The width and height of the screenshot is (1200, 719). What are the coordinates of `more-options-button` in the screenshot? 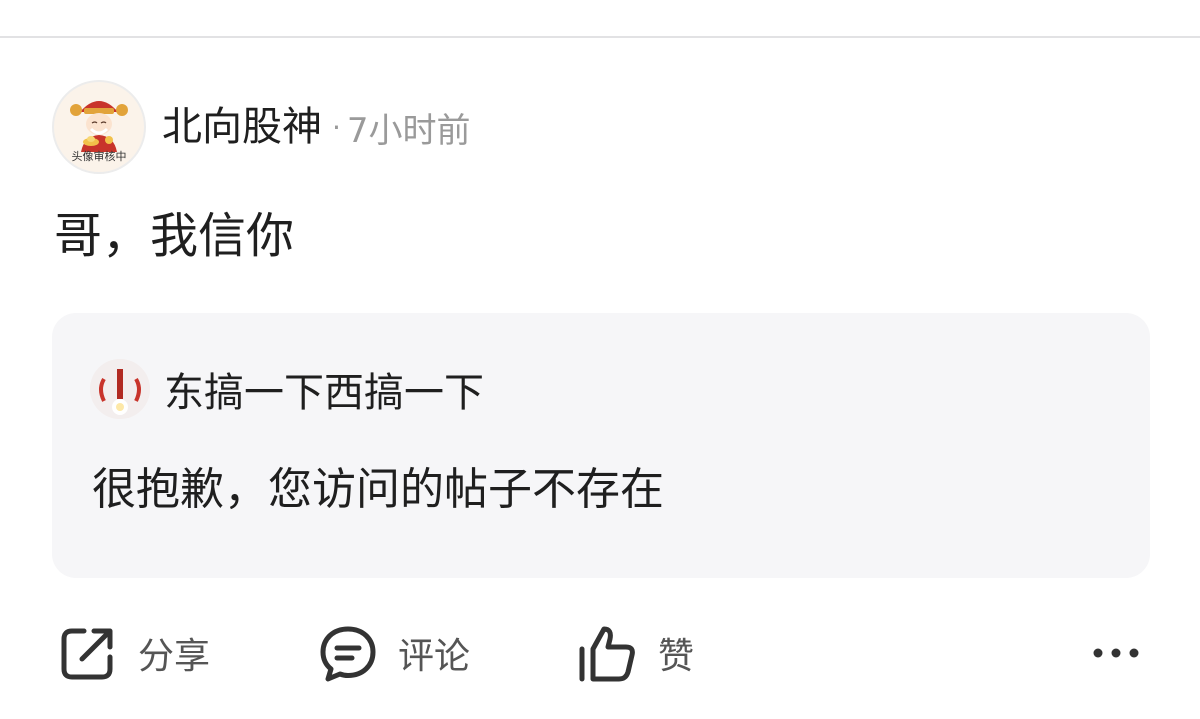 It's located at (1116, 653).